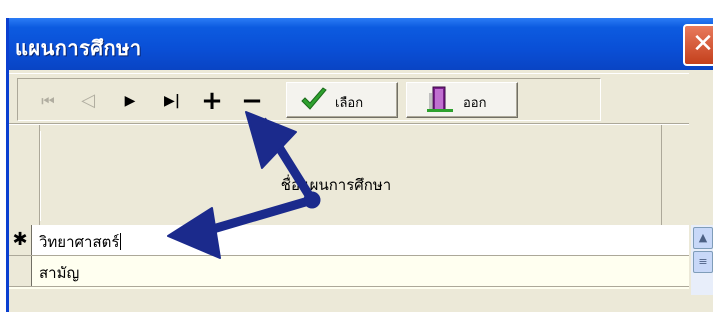  I want to click on close-button: ✕, so click(698, 45).